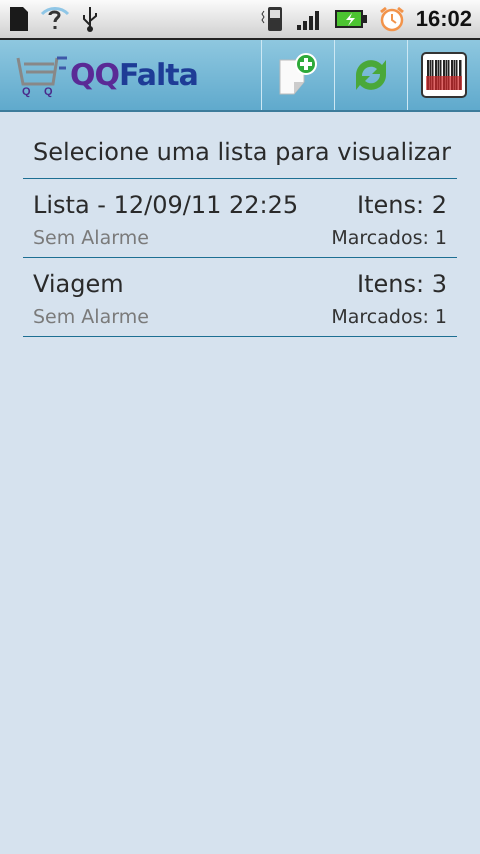 This screenshot has height=854, width=480. I want to click on wifi-question-icon, so click(55, 19).